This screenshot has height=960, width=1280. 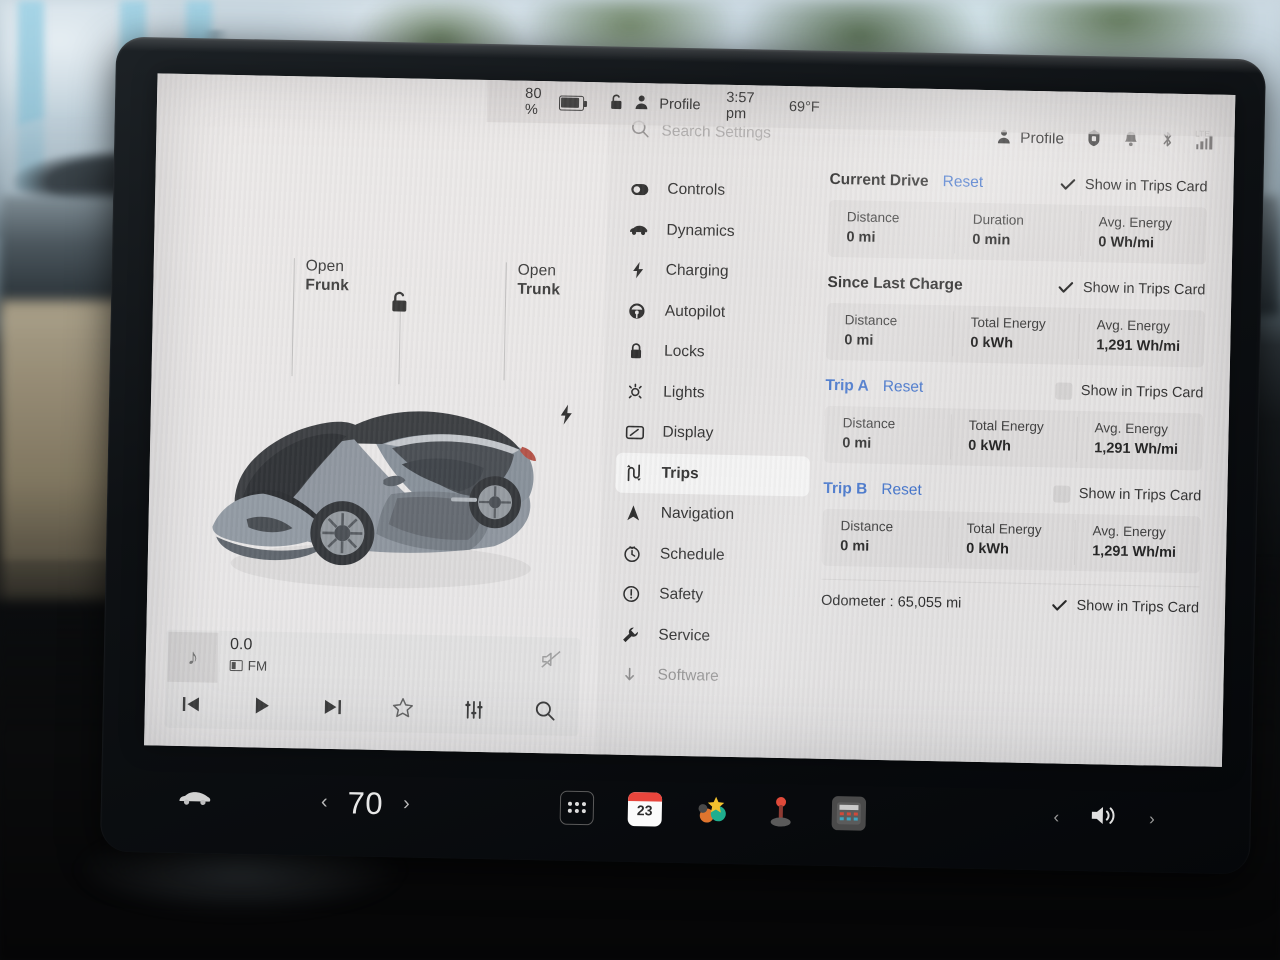 What do you see at coordinates (684, 351) in the screenshot?
I see `sidebar-label: Locks` at bounding box center [684, 351].